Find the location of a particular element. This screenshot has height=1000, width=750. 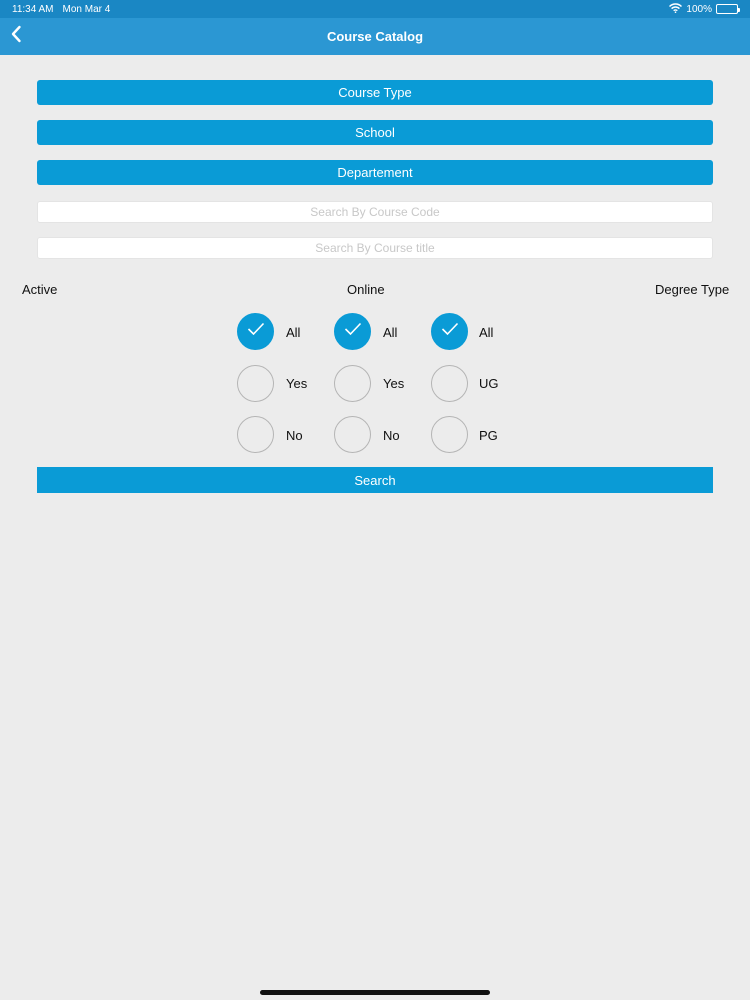

online-yes-label: Yes is located at coordinates (394, 383).